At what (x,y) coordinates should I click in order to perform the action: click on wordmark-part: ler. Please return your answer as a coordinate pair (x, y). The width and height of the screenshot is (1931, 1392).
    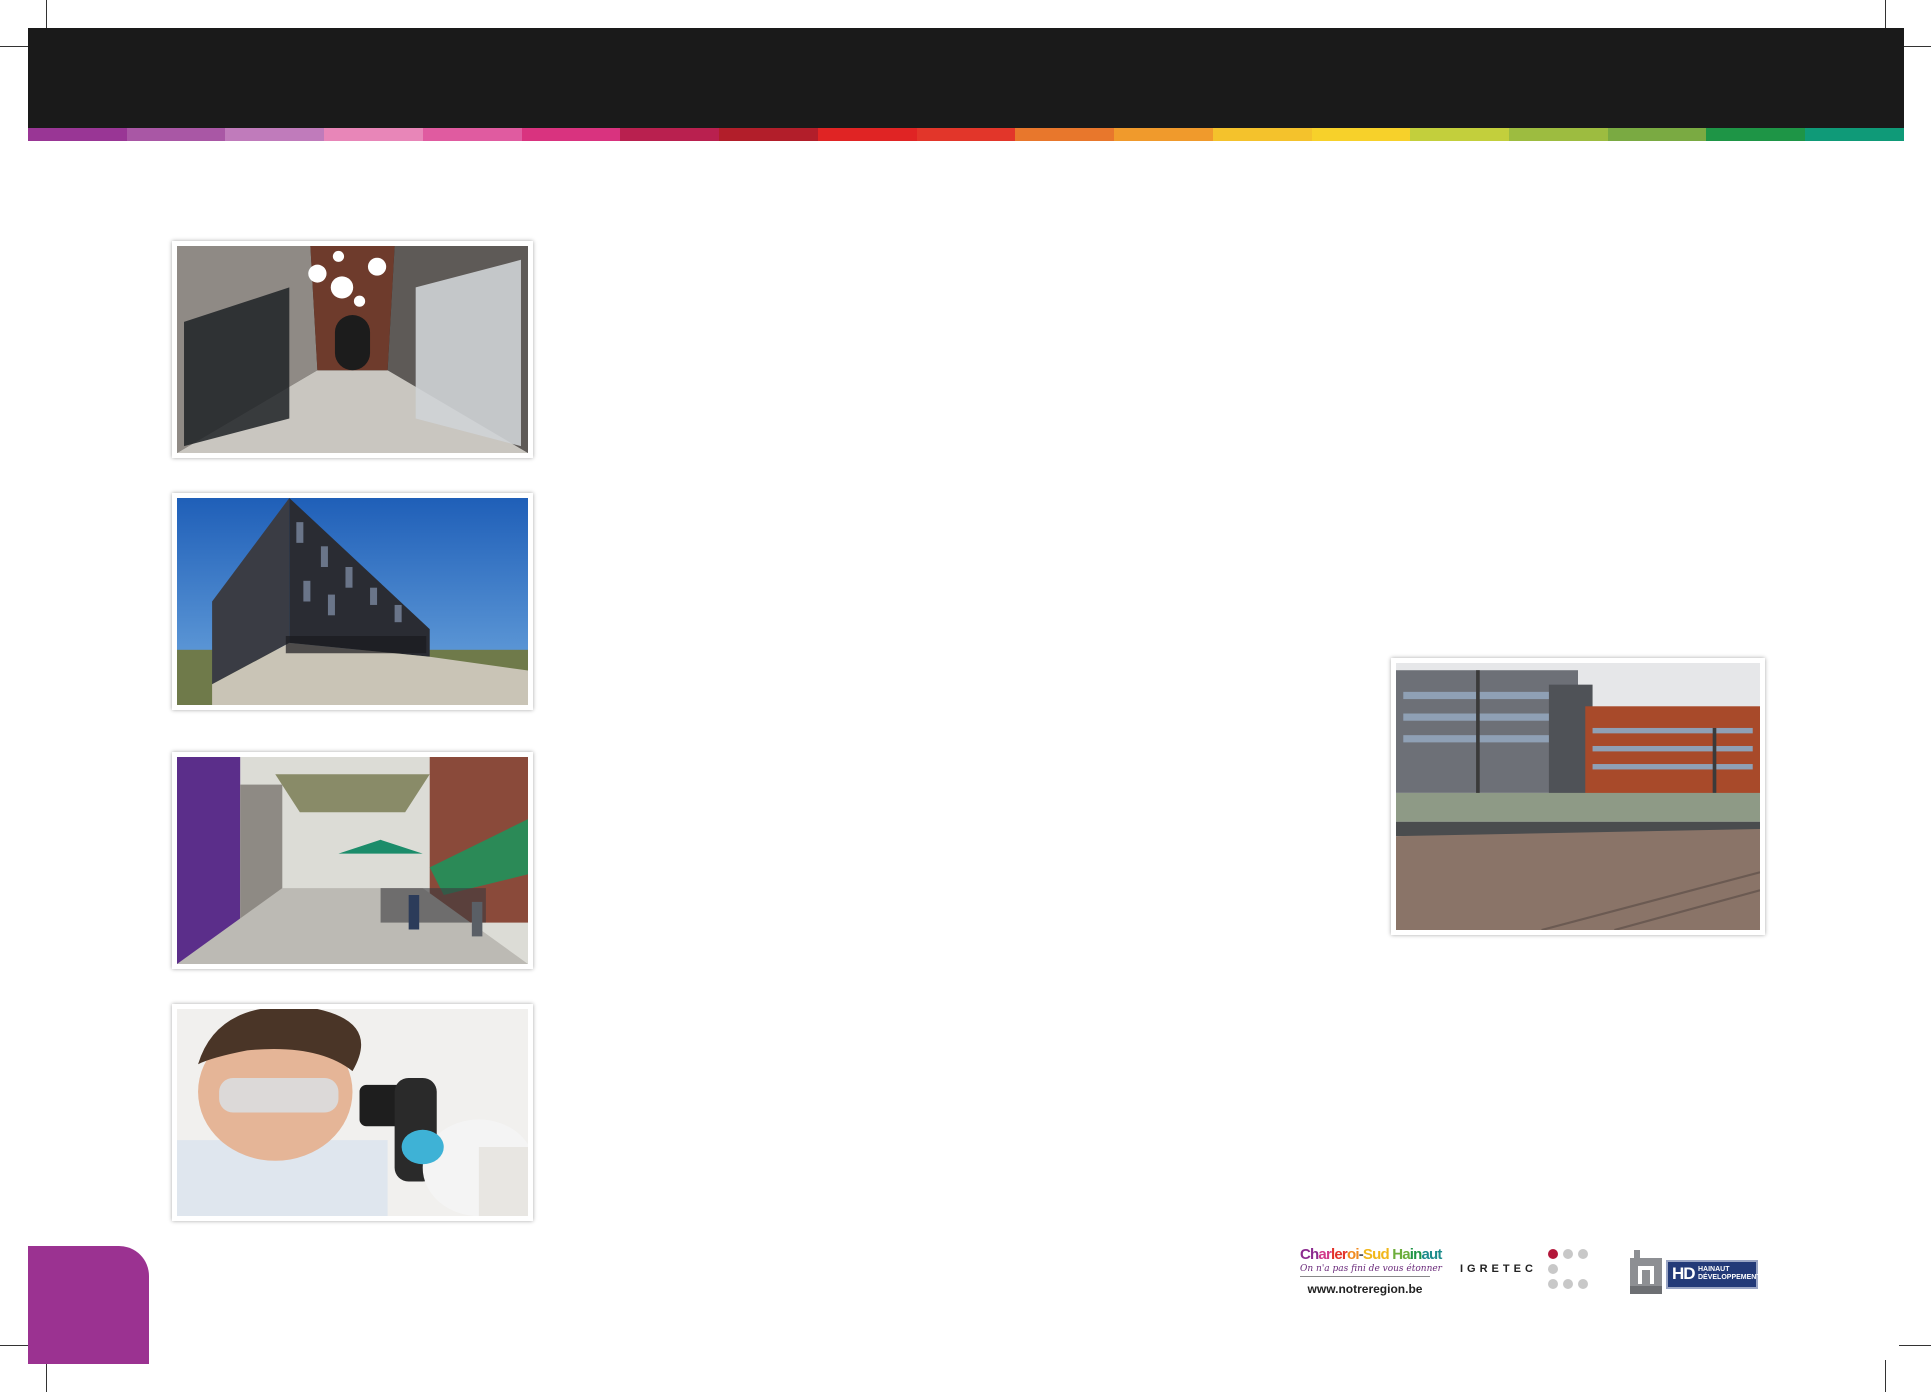
    Looking at the image, I should click on (1339, 1254).